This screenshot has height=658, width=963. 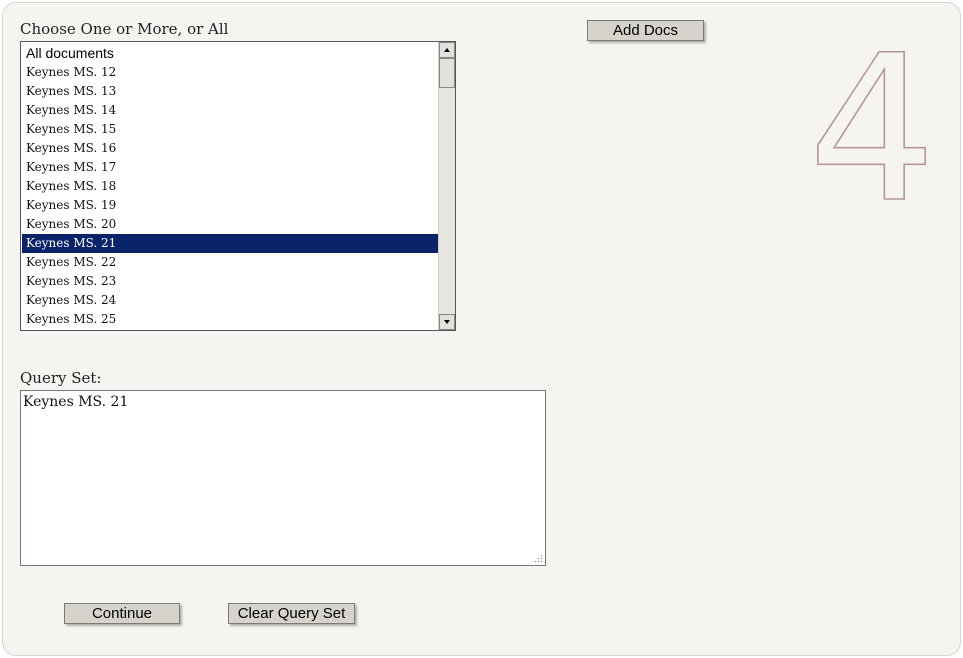 What do you see at coordinates (230, 186) in the screenshot?
I see `document-option: Keynes MS. 18` at bounding box center [230, 186].